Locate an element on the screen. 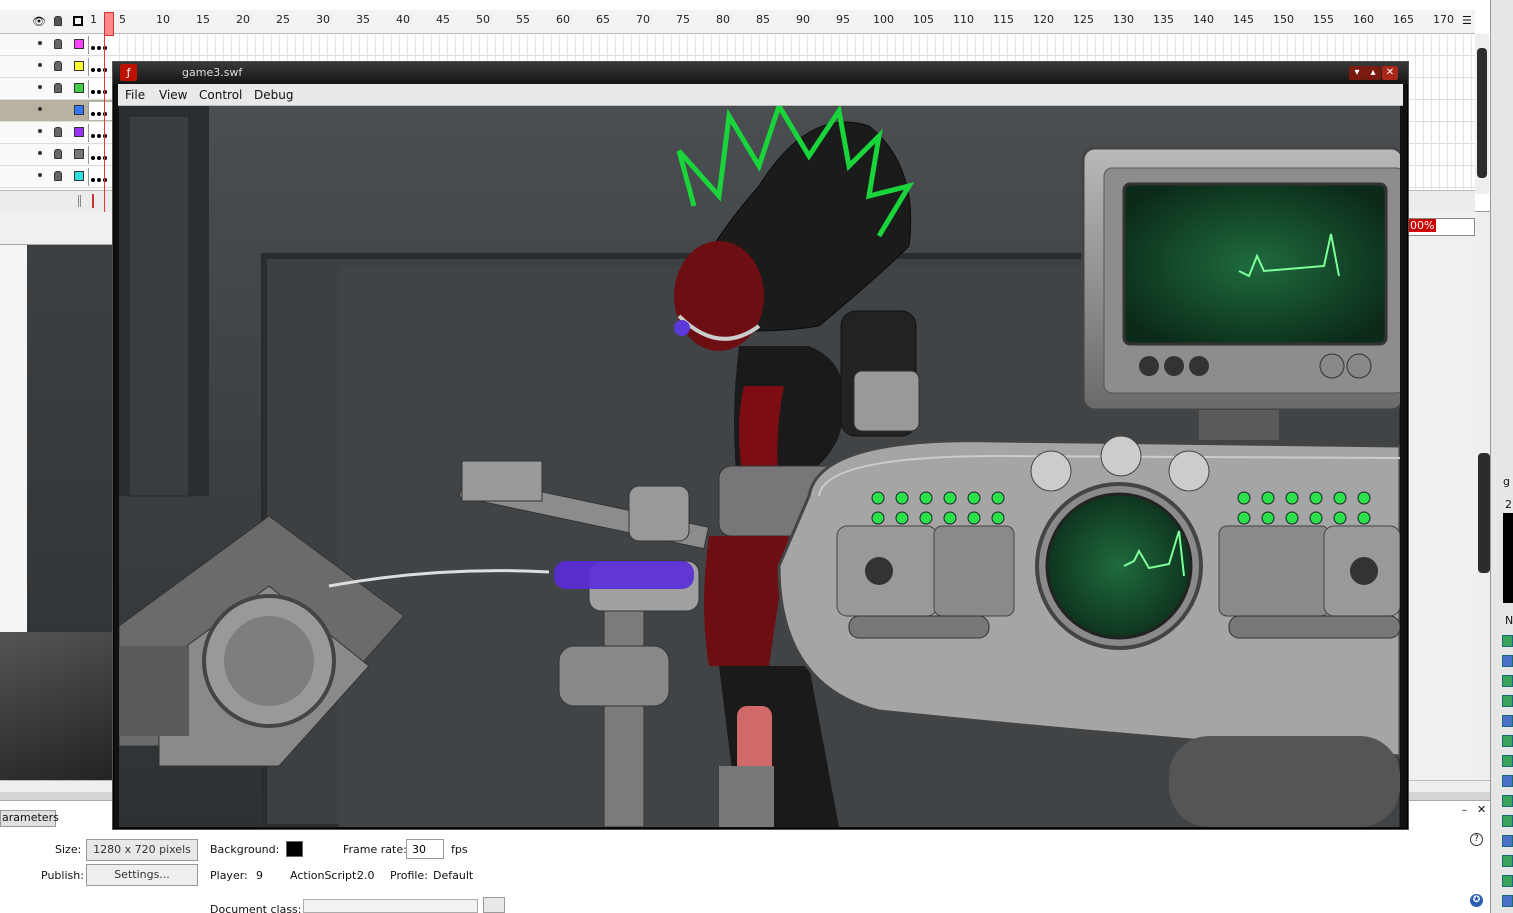 Image resolution: width=1513 pixels, height=913 pixels. right-fragment-n: N is located at coordinates (1509, 620).